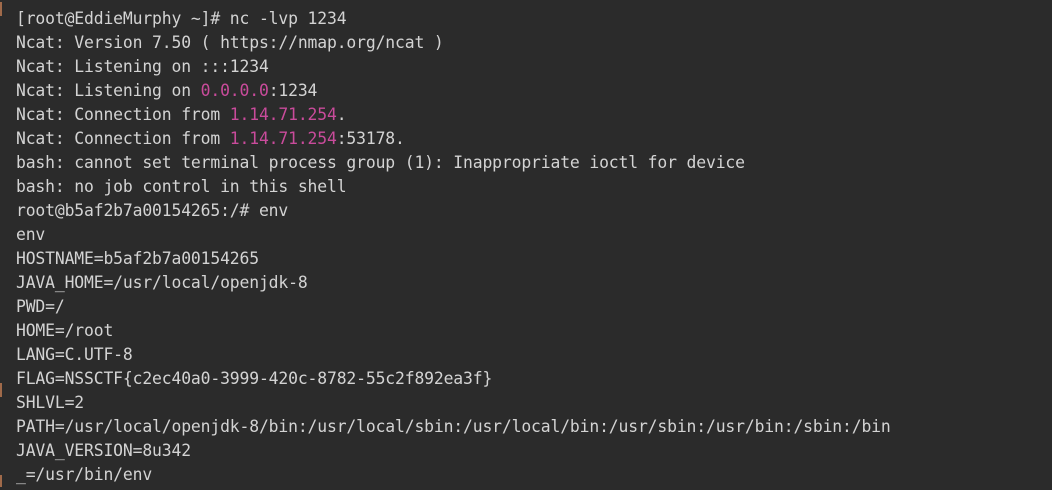 This screenshot has width=1052, height=490. I want to click on terminal-line-command: [root@EddieMurphy ~]# nc -lvp 1234, so click(181, 18).